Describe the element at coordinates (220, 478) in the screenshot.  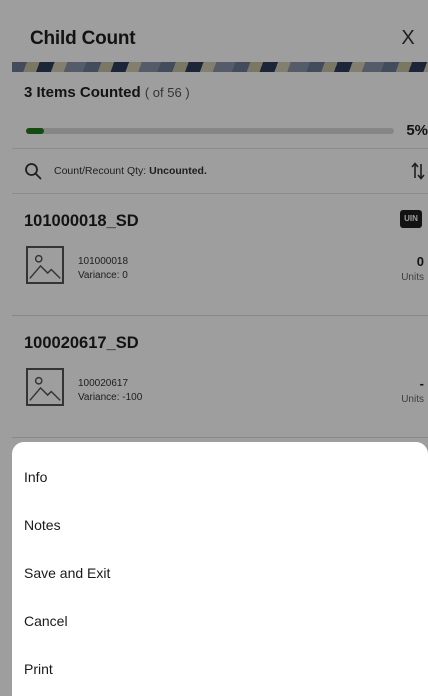
I see `menu-item-info: Info` at that location.